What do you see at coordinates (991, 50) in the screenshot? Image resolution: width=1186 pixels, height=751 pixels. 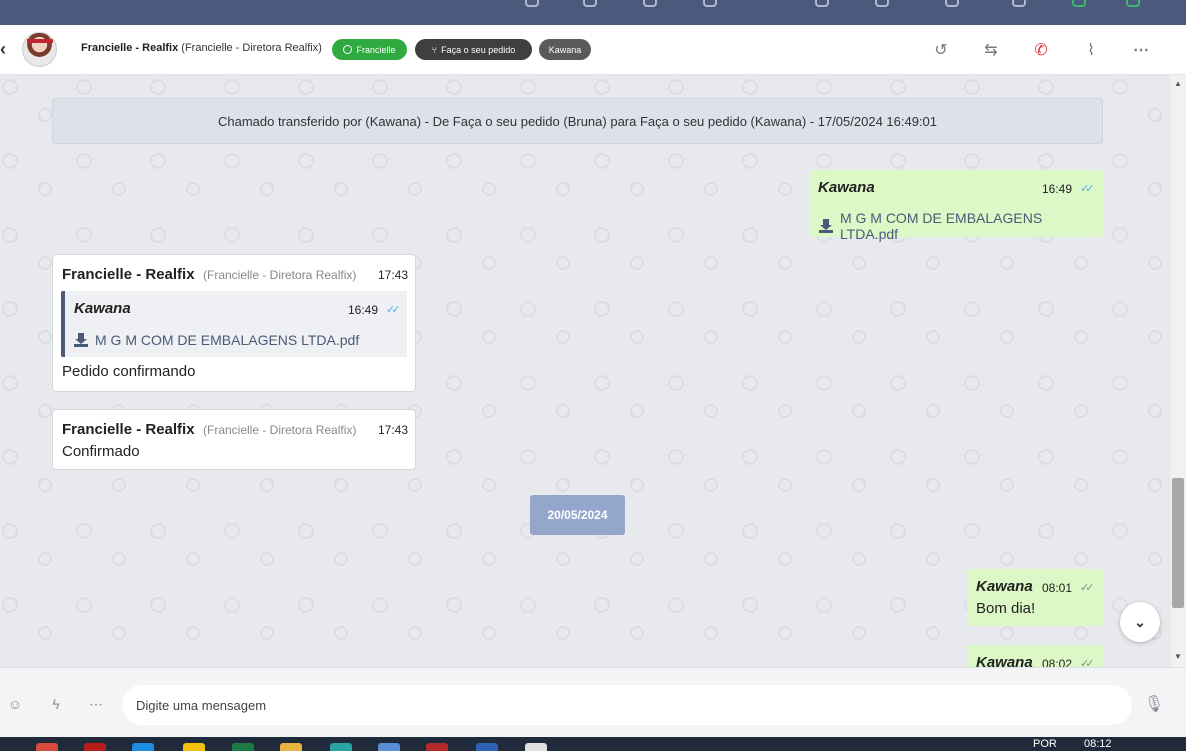 I see `transfer-icon: ⇆` at bounding box center [991, 50].